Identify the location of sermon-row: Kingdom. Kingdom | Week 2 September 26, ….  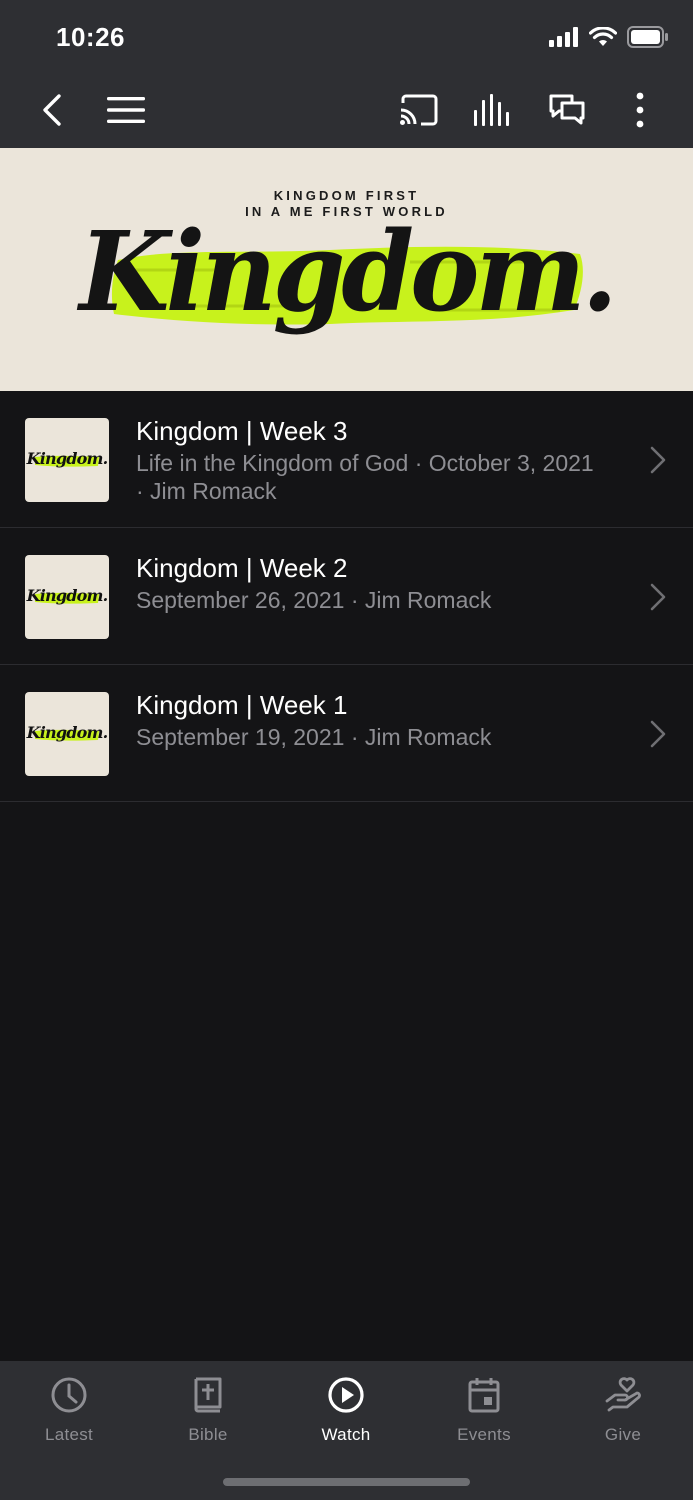
(346, 596).